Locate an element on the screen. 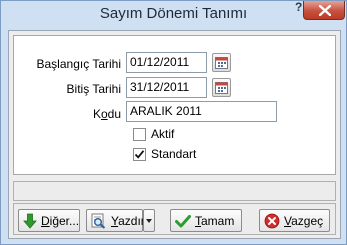 This screenshot has width=347, height=245. standart-label: Standart is located at coordinates (174, 154).